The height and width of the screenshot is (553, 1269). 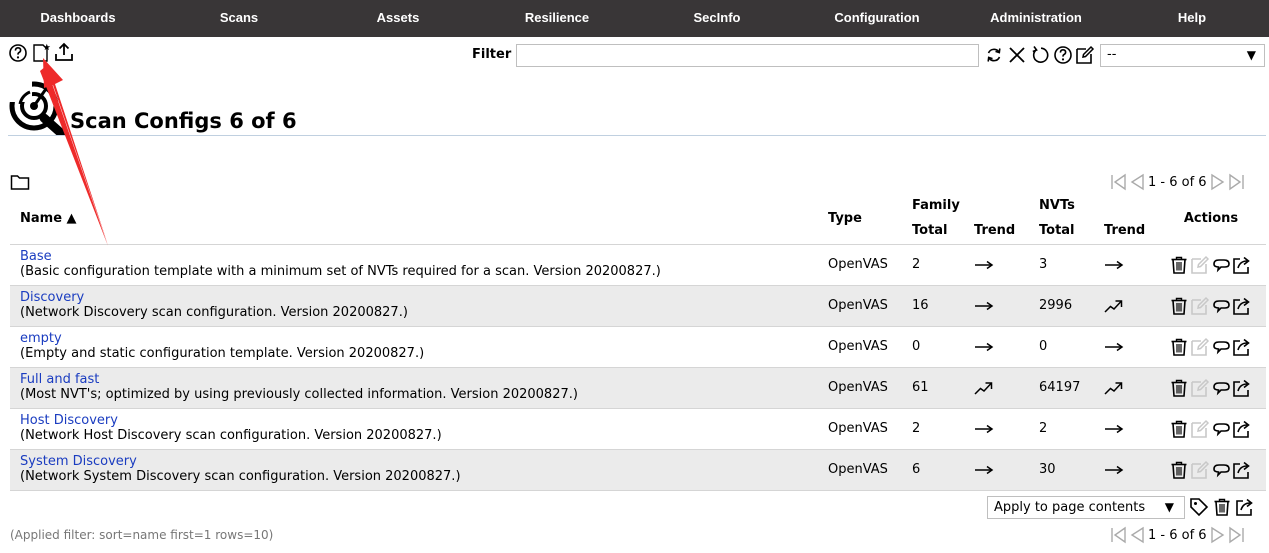 What do you see at coordinates (64, 52) in the screenshot?
I see `upload-icon` at bounding box center [64, 52].